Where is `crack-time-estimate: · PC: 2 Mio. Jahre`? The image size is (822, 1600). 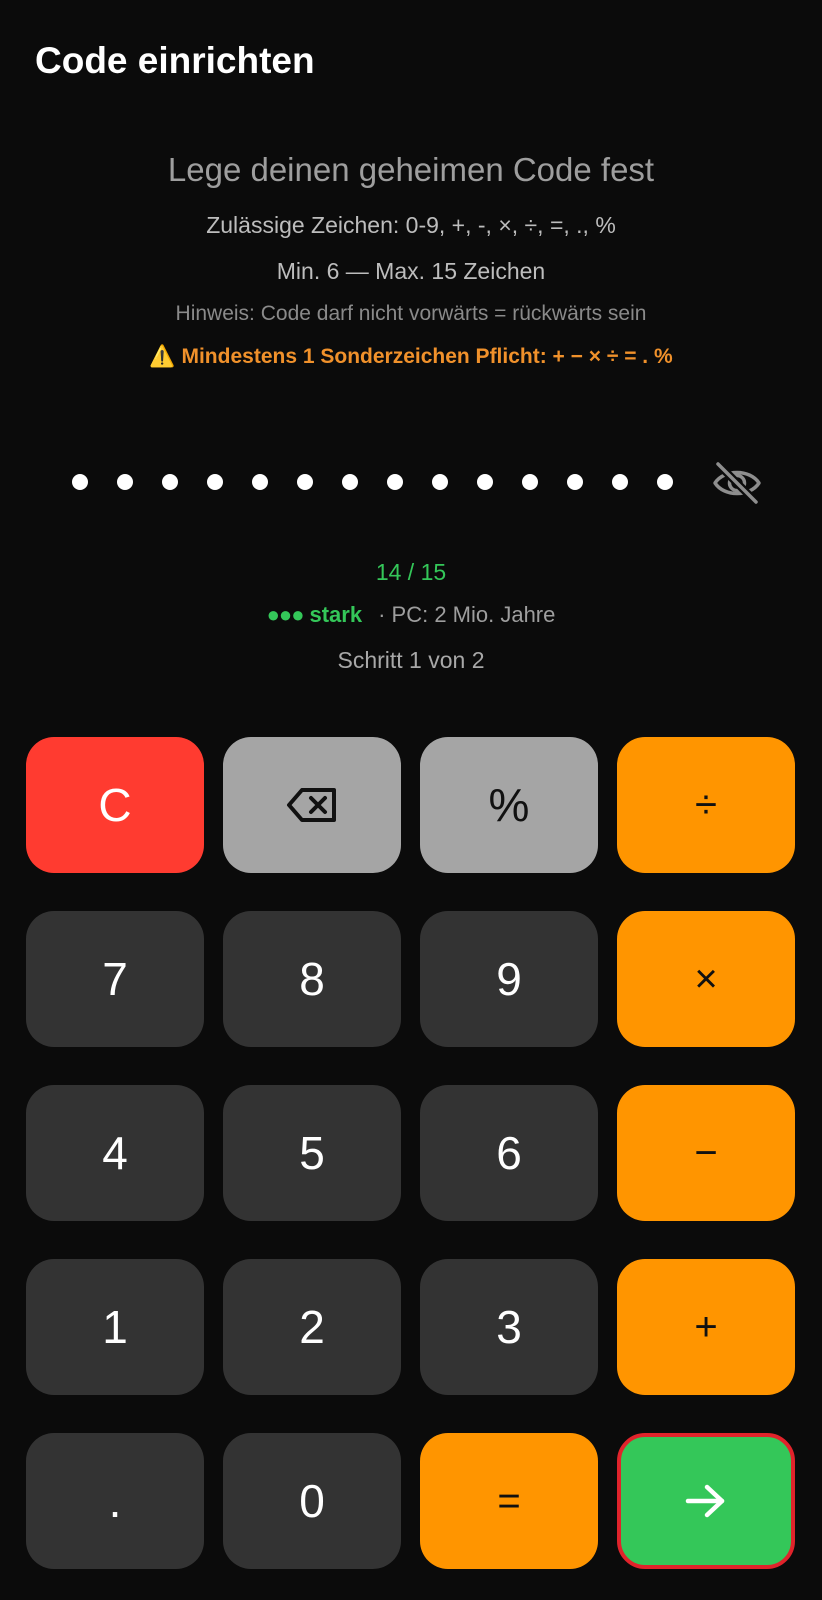
crack-time-estimate: · PC: 2 Mio. Jahre is located at coordinates (467, 614).